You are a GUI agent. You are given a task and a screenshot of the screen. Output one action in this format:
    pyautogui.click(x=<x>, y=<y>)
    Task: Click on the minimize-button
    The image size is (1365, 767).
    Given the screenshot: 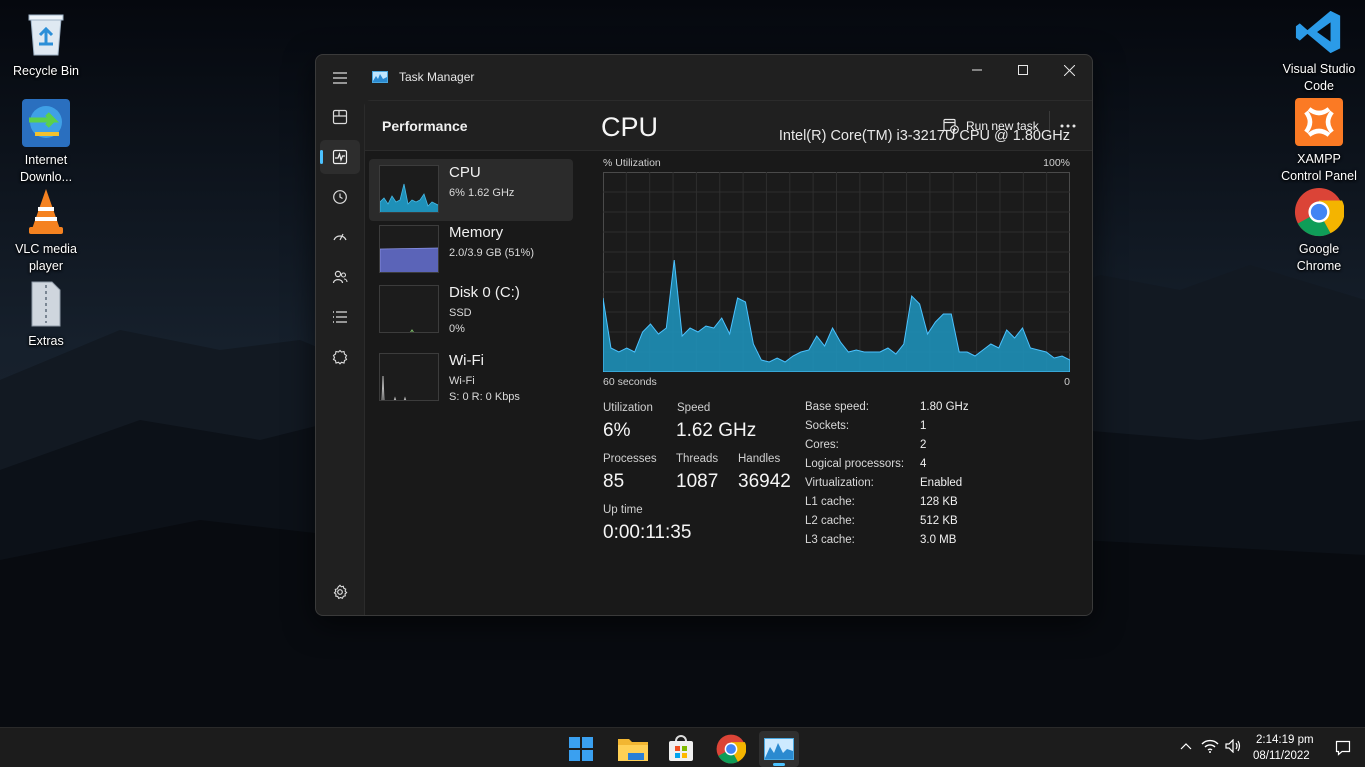 What is the action you would take?
    pyautogui.click(x=977, y=70)
    